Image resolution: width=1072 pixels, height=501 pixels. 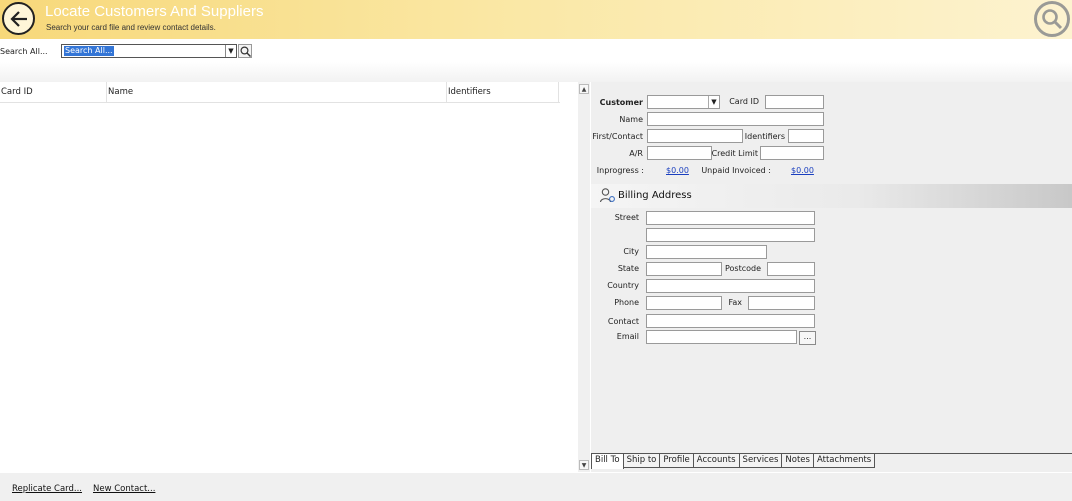 I want to click on search-icon, so click(x=245, y=51).